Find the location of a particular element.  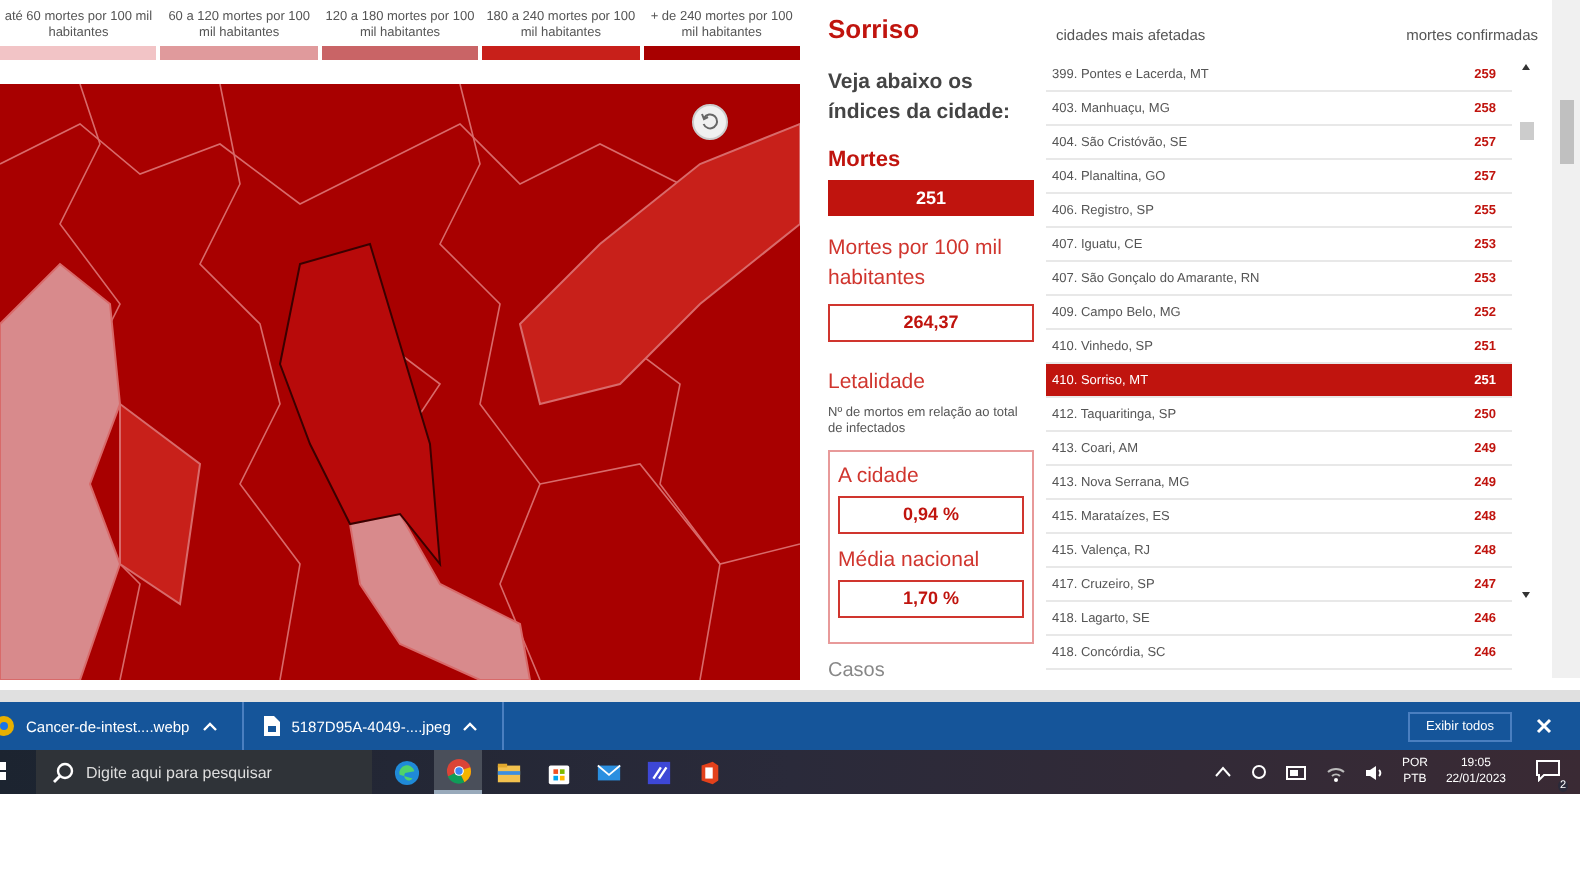

mail-envelope-icon is located at coordinates (609, 772).